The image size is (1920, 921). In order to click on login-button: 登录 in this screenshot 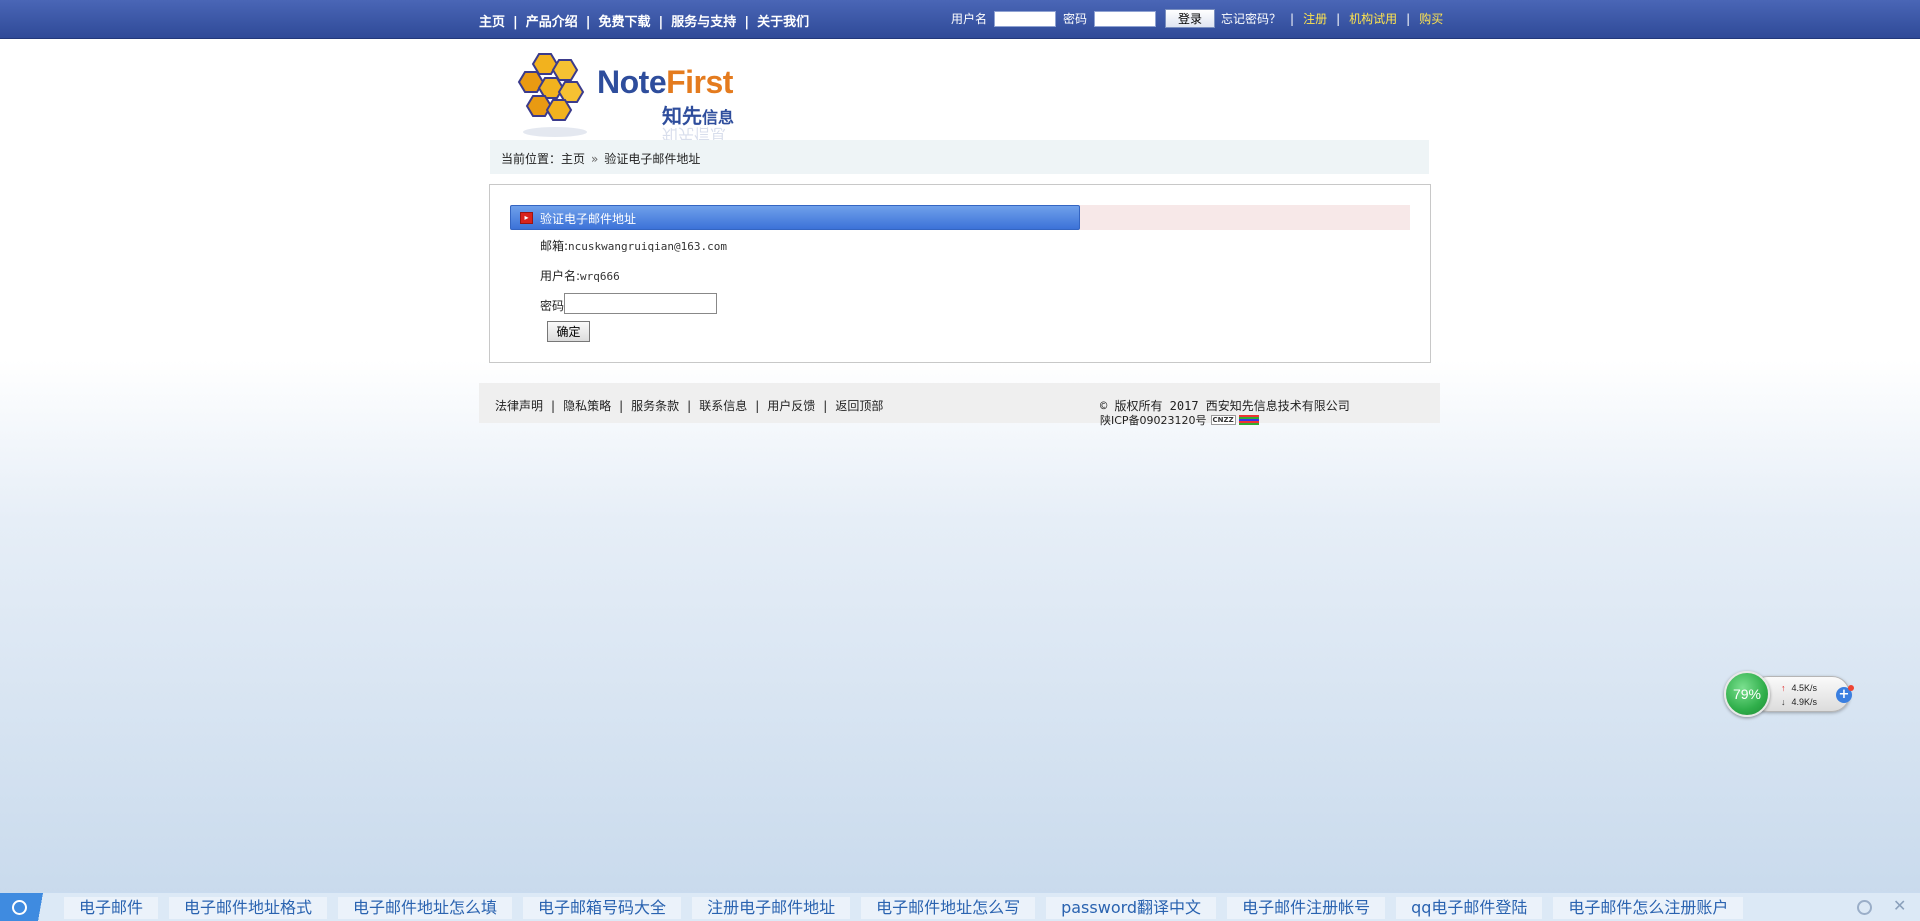, I will do `click(1190, 18)`.